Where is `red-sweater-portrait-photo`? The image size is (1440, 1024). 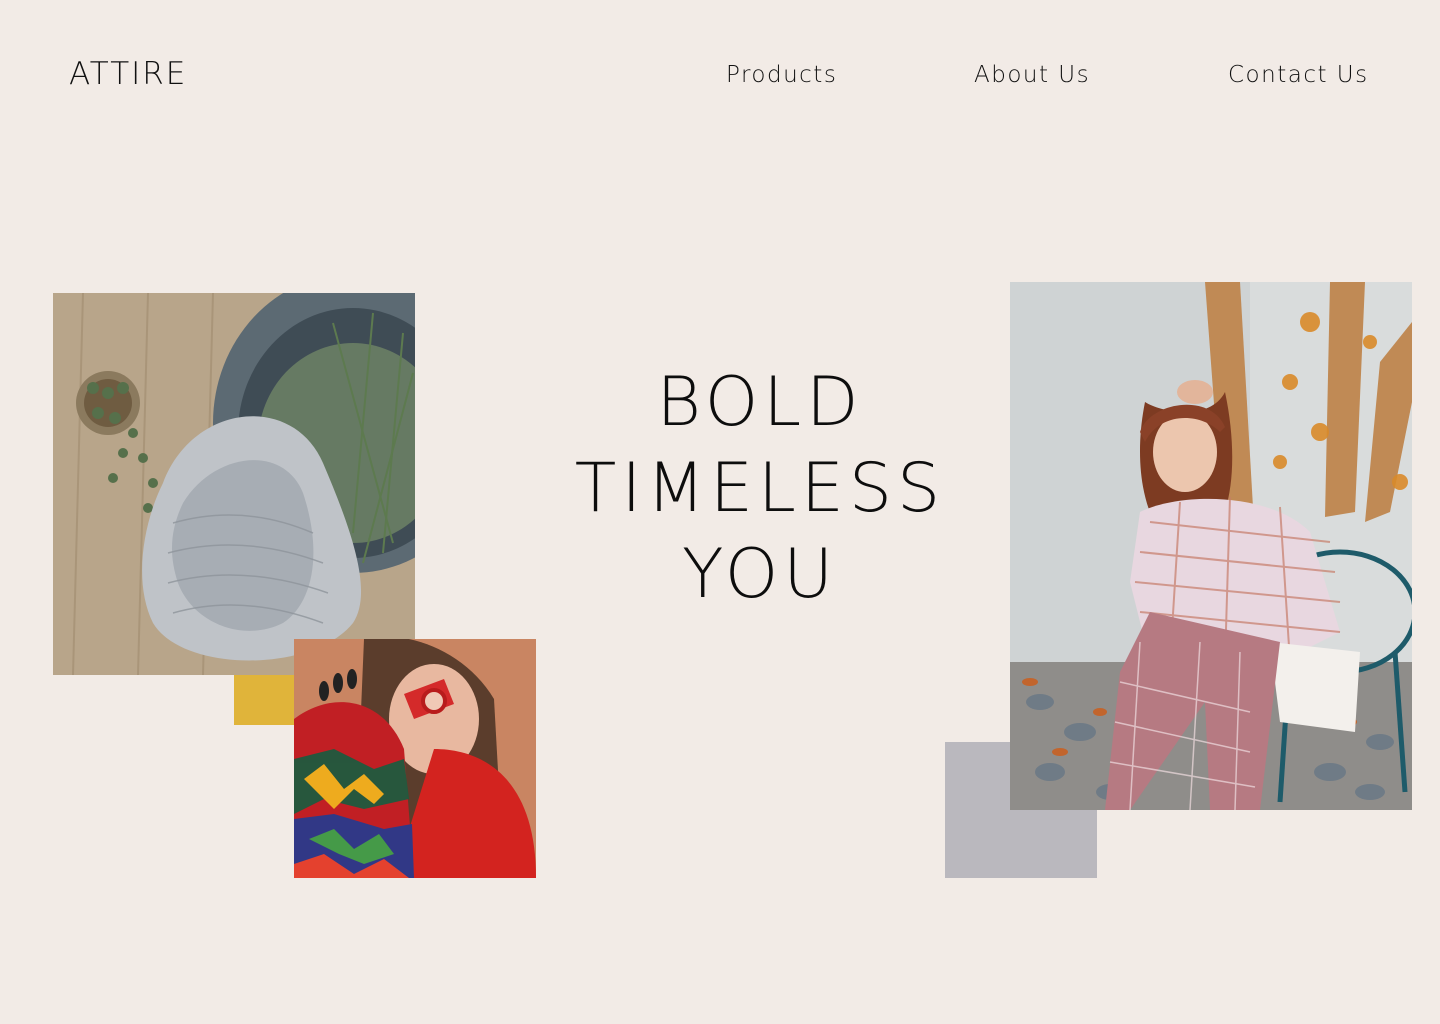
red-sweater-portrait-photo is located at coordinates (415, 758).